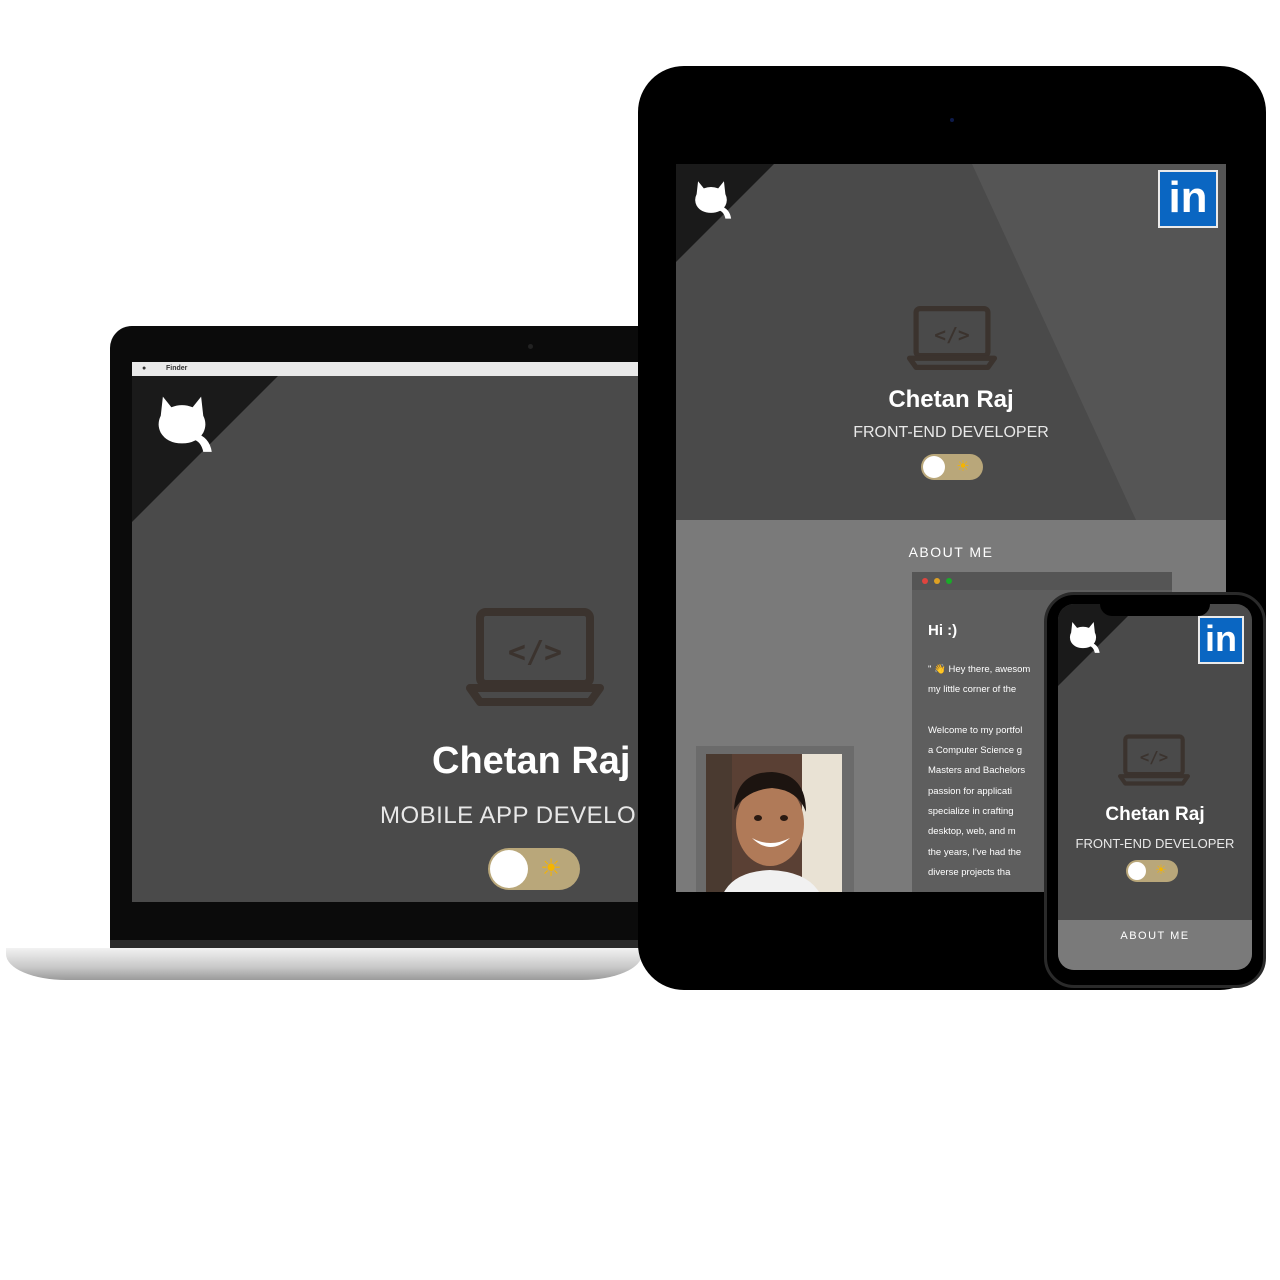 The height and width of the screenshot is (1280, 1280). I want to click on about-line: " 👋 Hey there, awesom, so click(979, 669).